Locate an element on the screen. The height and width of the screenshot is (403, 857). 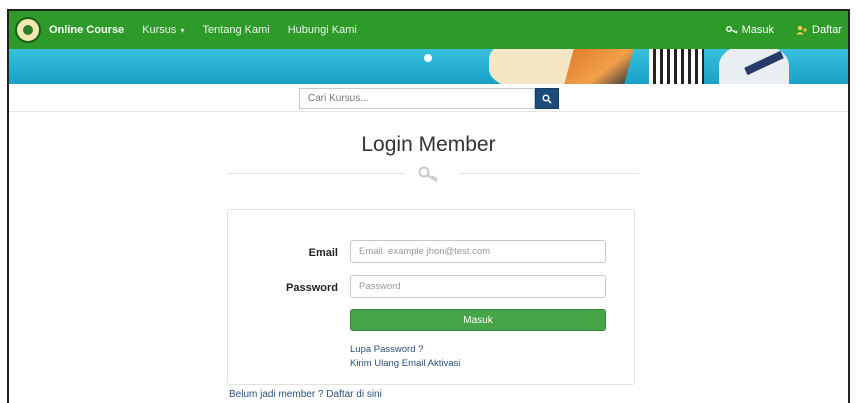
nav-login-label: Masuk is located at coordinates (758, 30).